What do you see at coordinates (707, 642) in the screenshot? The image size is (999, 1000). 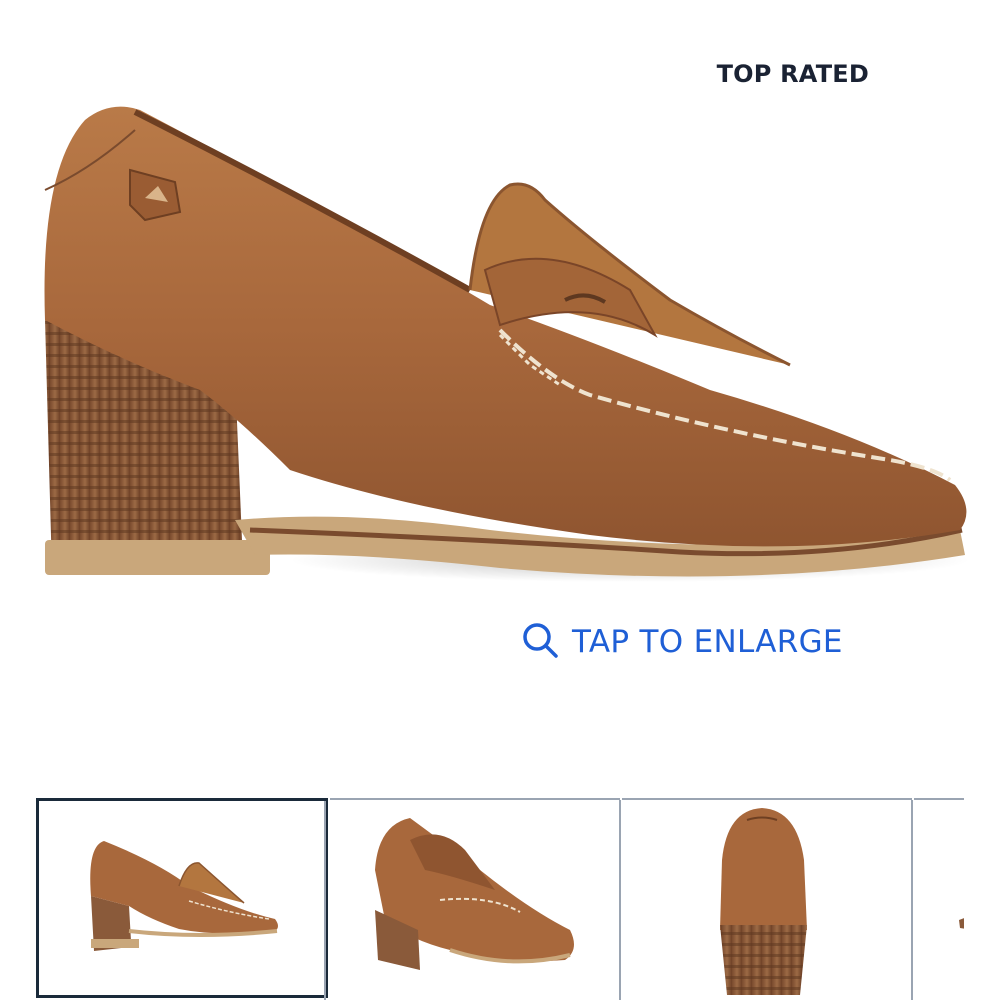 I see `tap-to-enlarge-label: TAP TO ENLARGE` at bounding box center [707, 642].